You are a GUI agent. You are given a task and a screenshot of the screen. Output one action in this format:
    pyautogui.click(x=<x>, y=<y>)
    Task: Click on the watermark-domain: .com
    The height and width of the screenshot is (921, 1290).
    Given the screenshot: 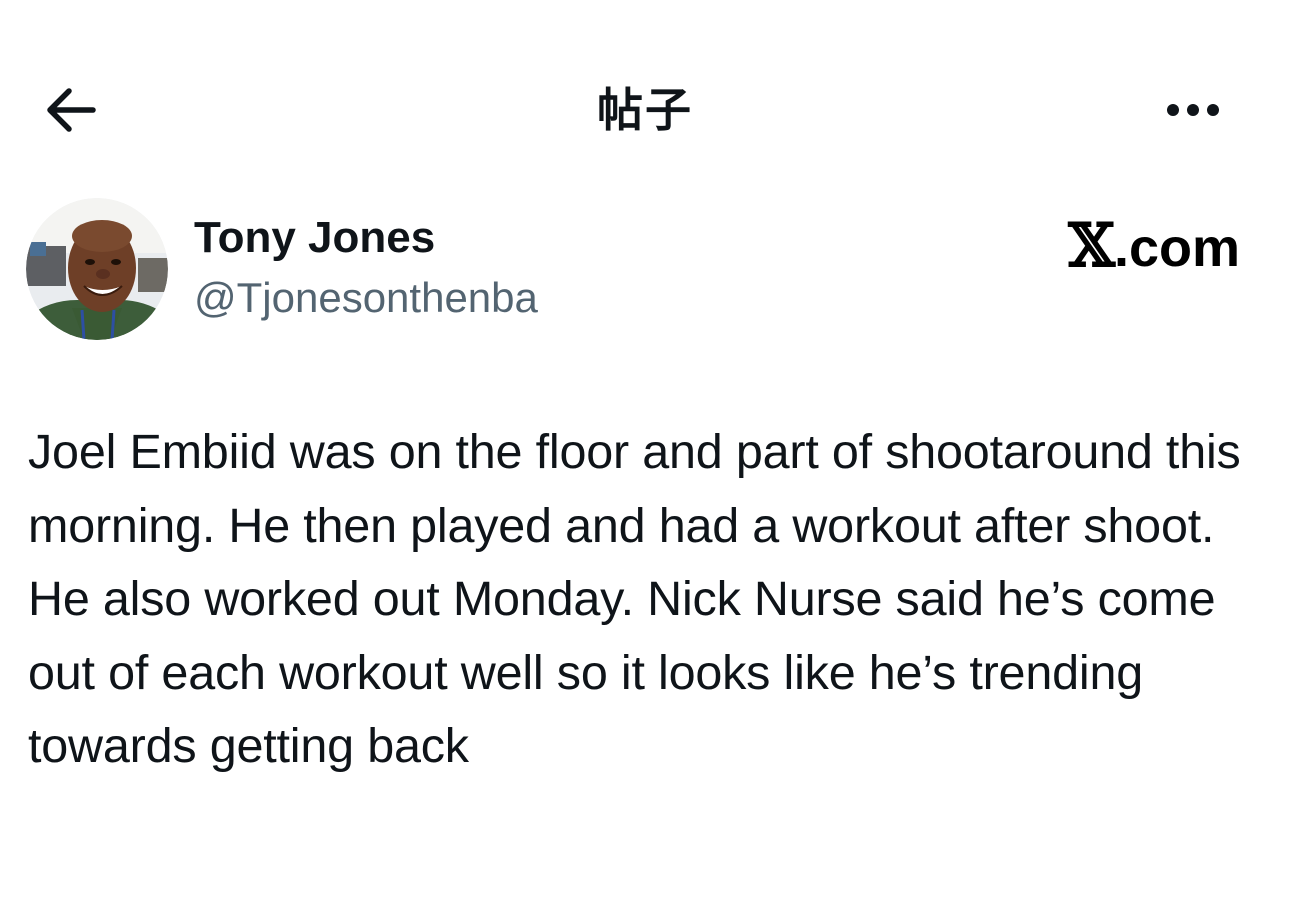 What is the action you would take?
    pyautogui.click(x=1176, y=248)
    